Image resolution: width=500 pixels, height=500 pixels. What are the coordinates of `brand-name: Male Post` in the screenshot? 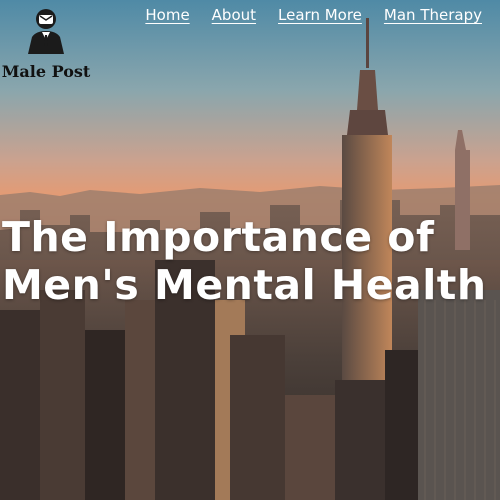 It's located at (46, 71).